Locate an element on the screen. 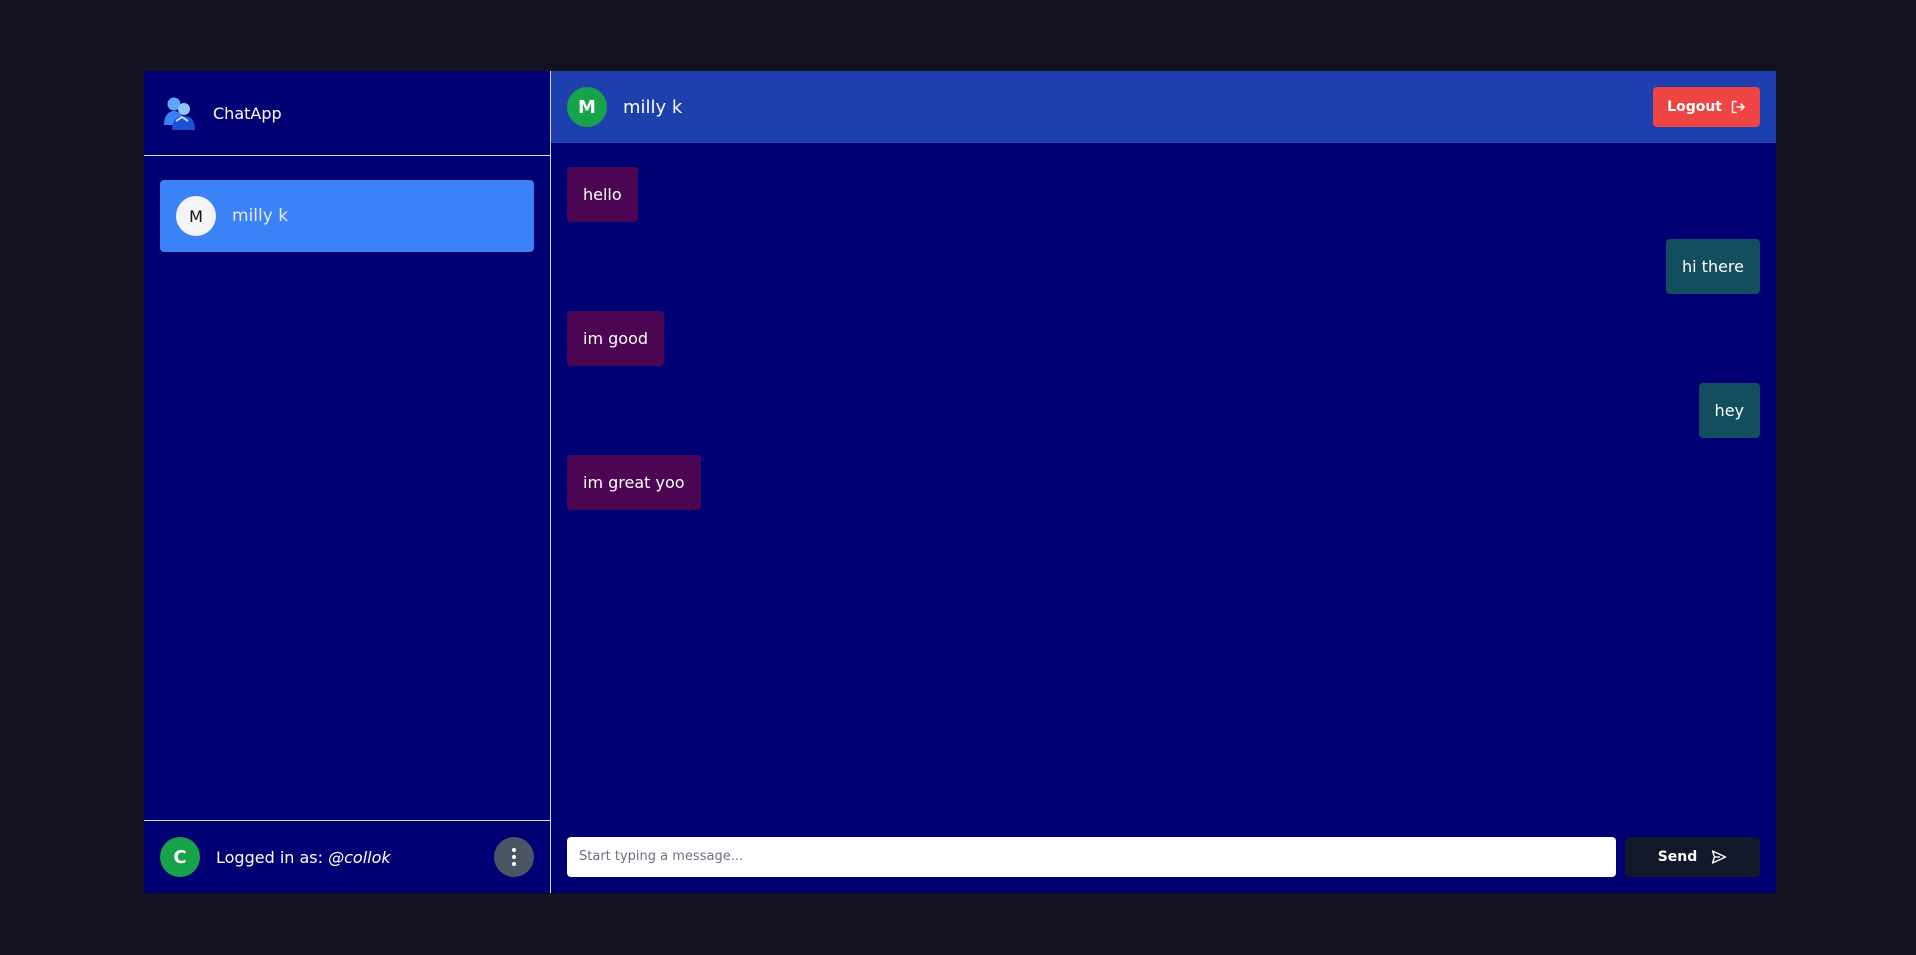  logout-label: Logout is located at coordinates (1694, 107).